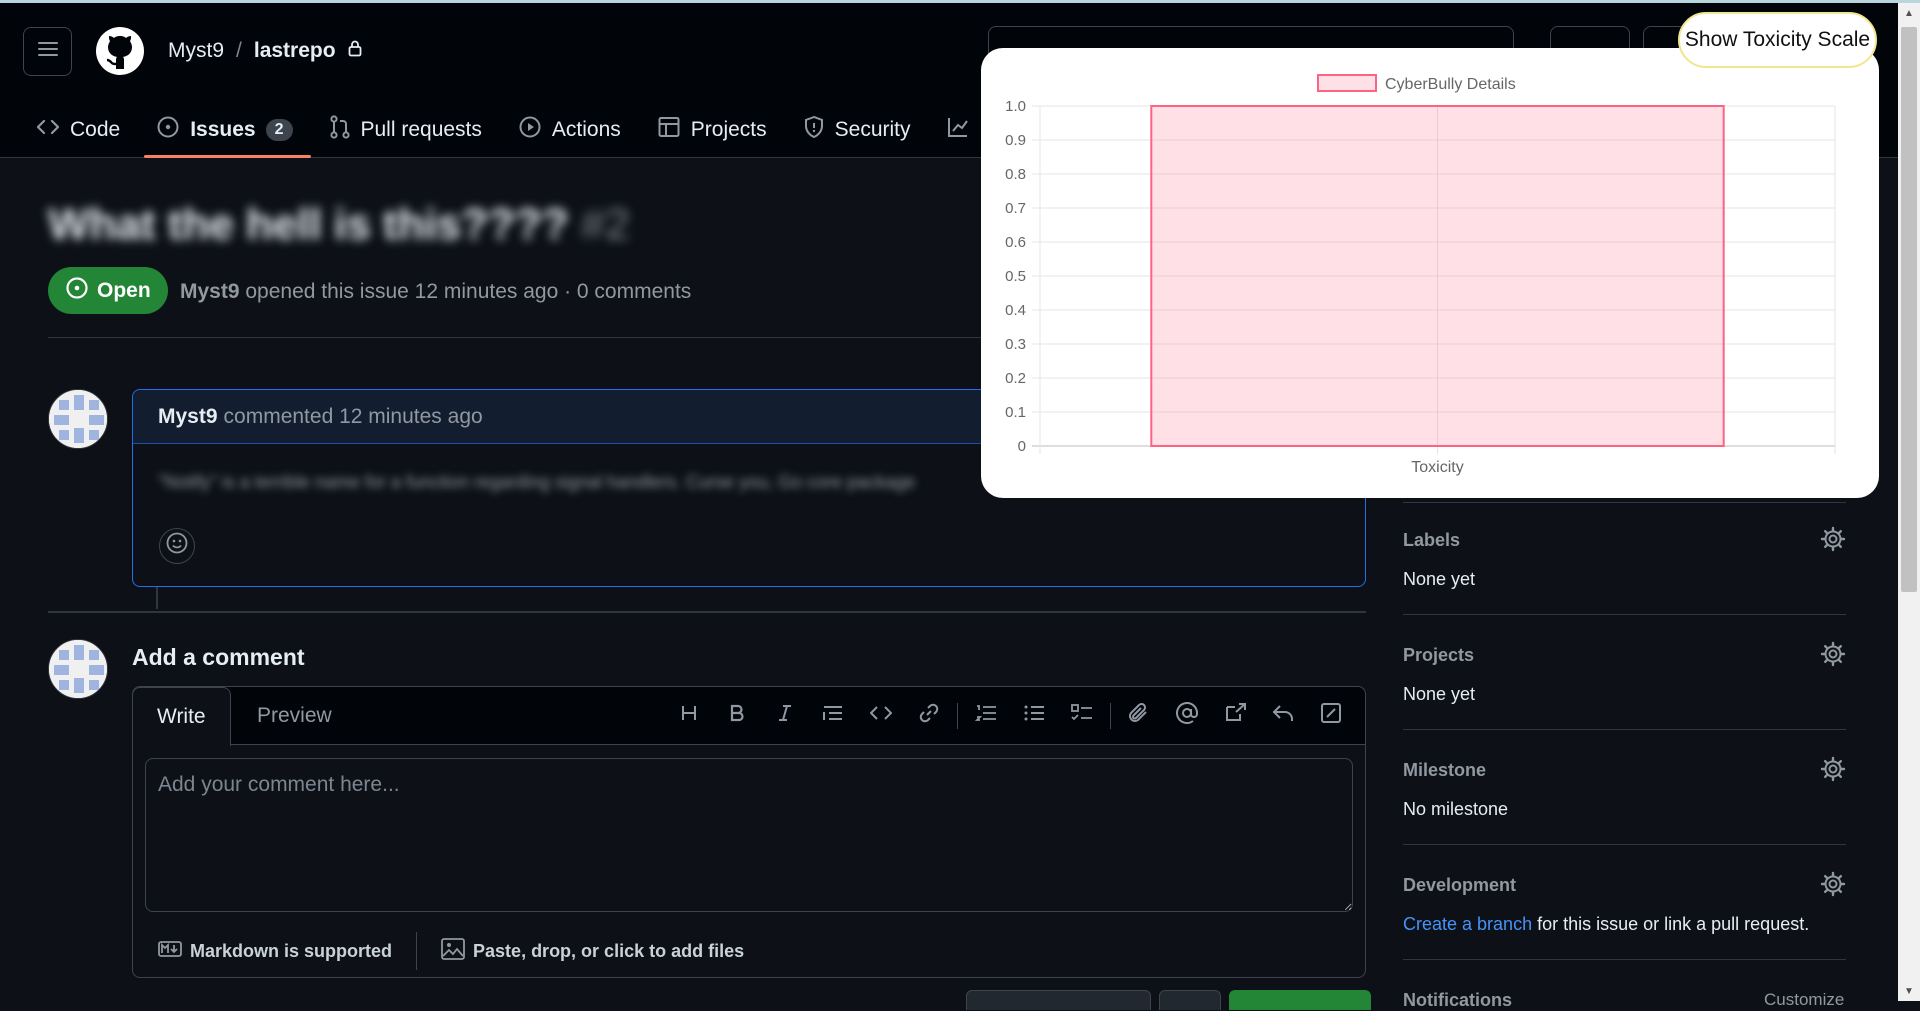 Image resolution: width=1920 pixels, height=1011 pixels. I want to click on menu-button, so click(47, 51).